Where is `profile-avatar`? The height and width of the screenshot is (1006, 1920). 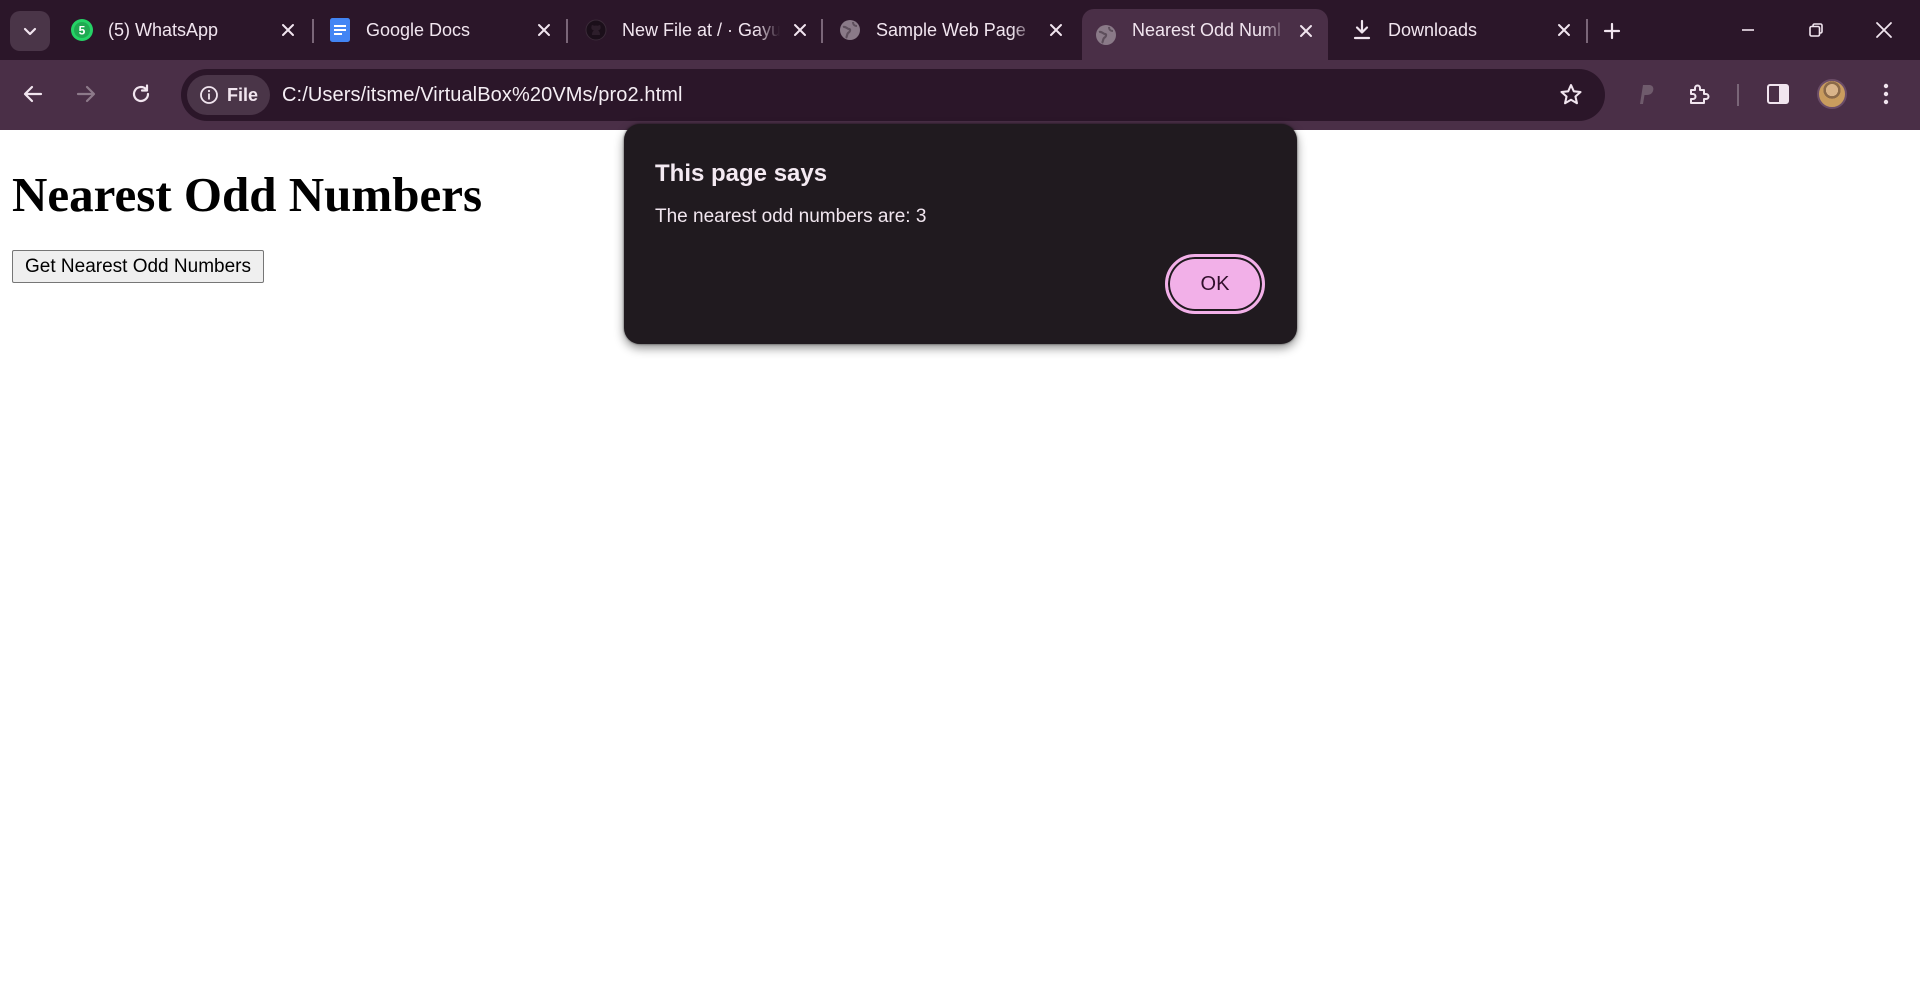 profile-avatar is located at coordinates (1832, 94).